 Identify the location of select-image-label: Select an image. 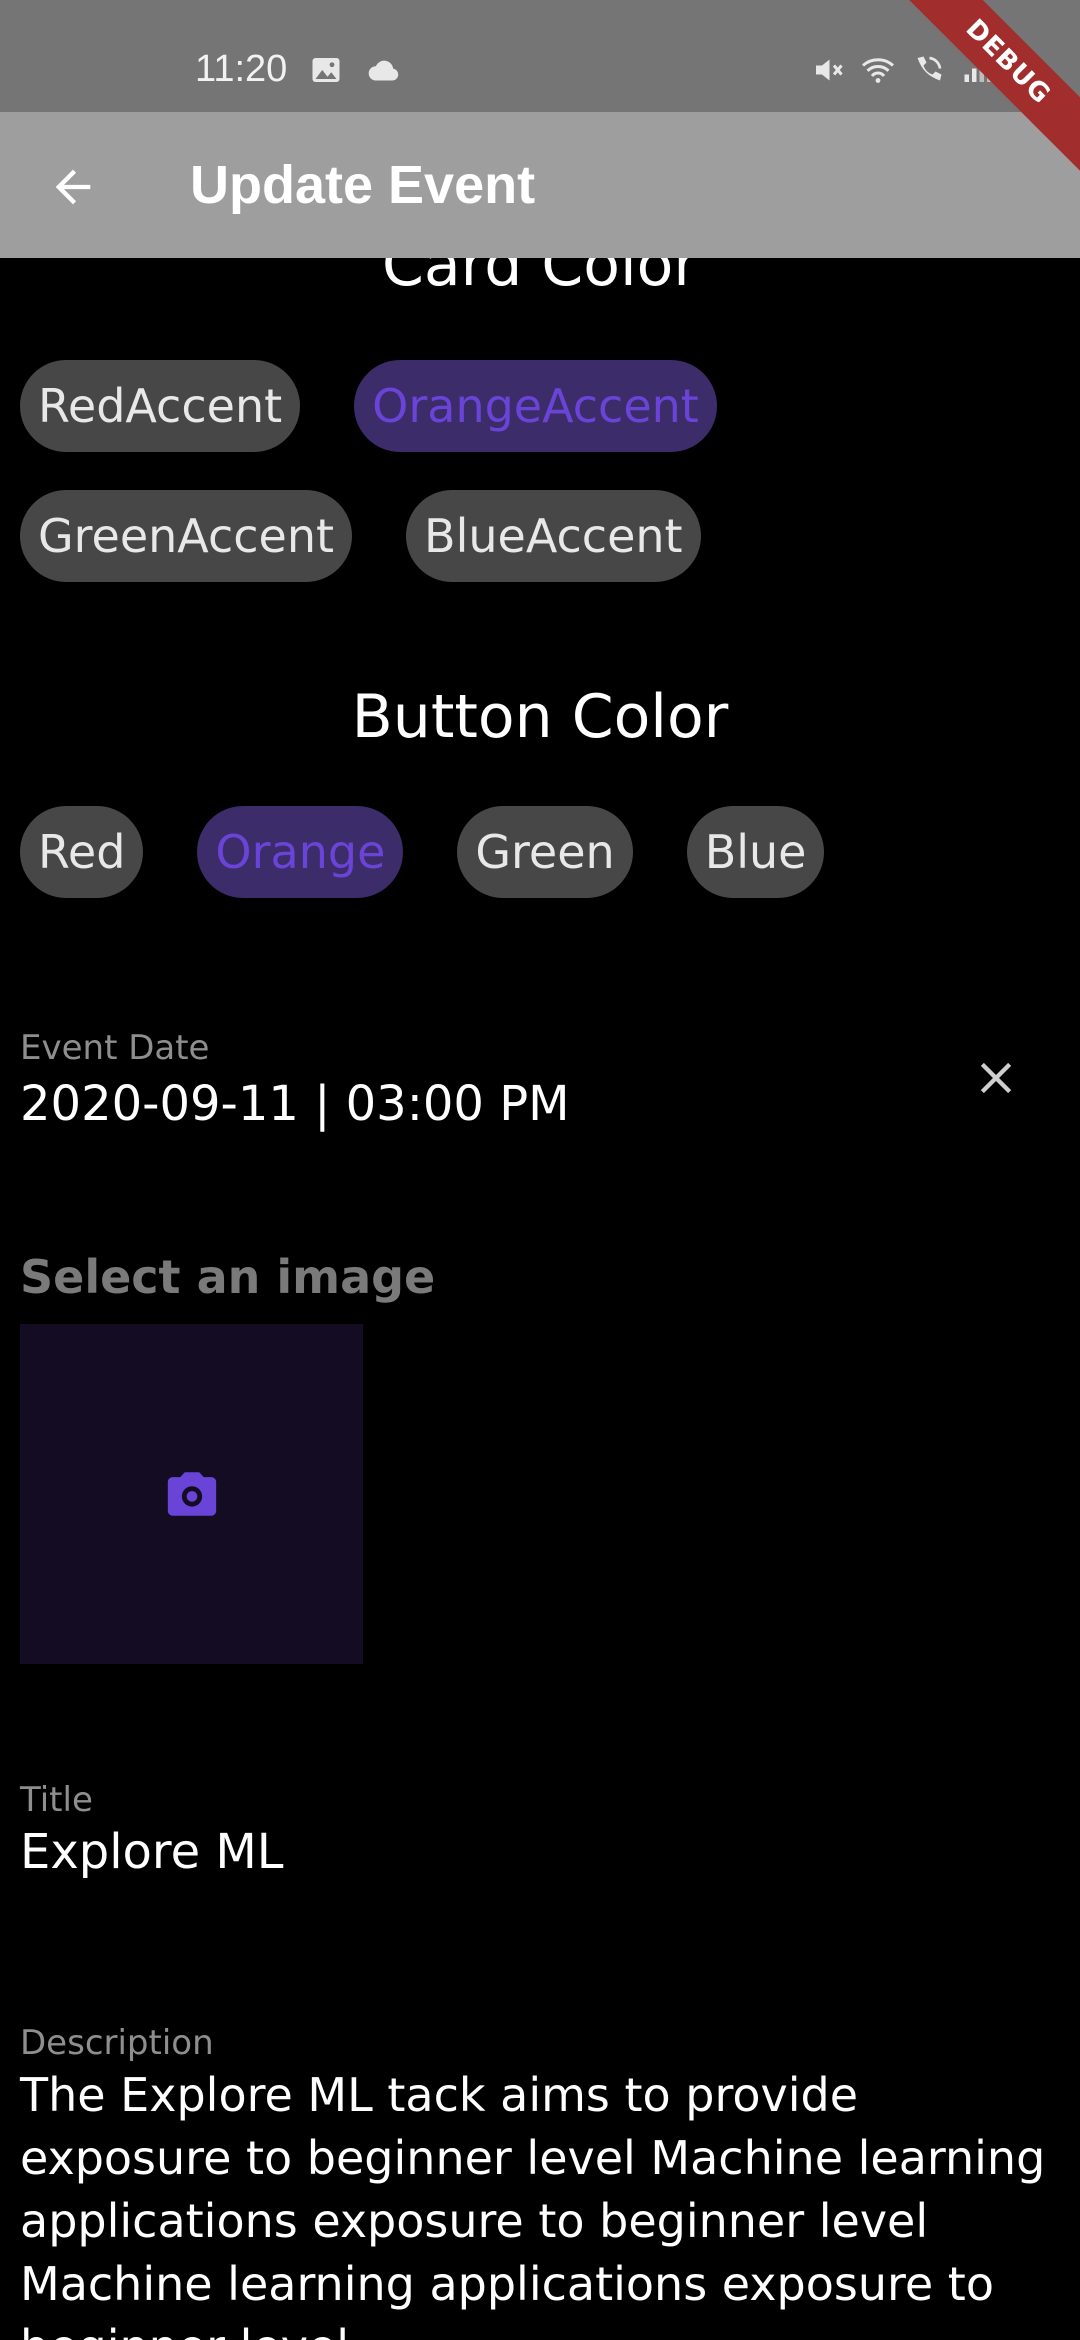
(228, 1277).